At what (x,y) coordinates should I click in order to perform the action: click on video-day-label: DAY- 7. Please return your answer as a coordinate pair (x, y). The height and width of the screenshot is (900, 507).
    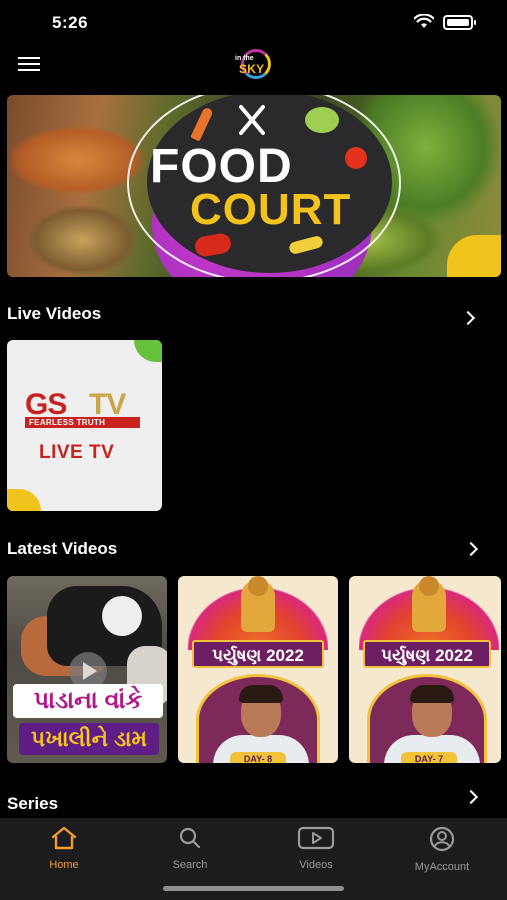
    Looking at the image, I should click on (429, 757).